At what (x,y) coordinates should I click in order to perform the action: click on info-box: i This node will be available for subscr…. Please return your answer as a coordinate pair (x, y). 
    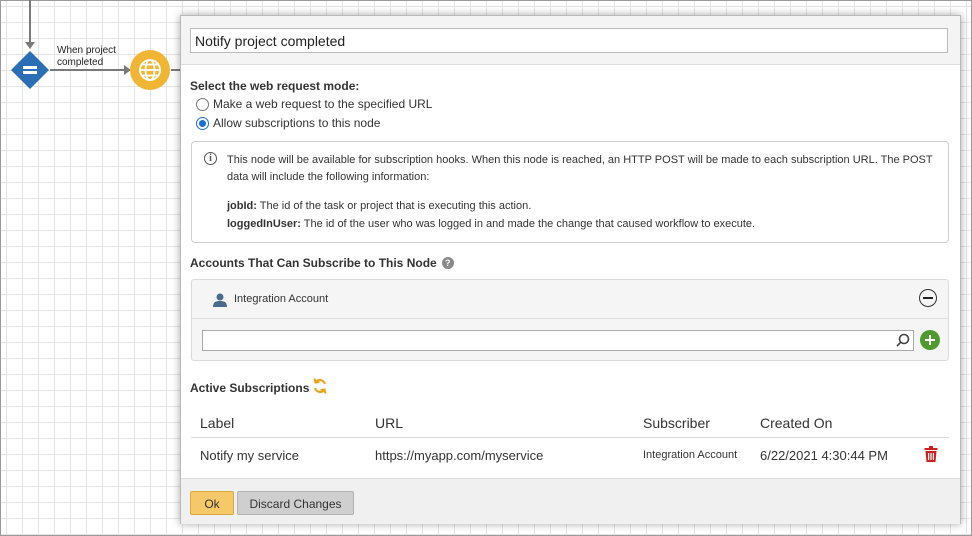
    Looking at the image, I should click on (570, 192).